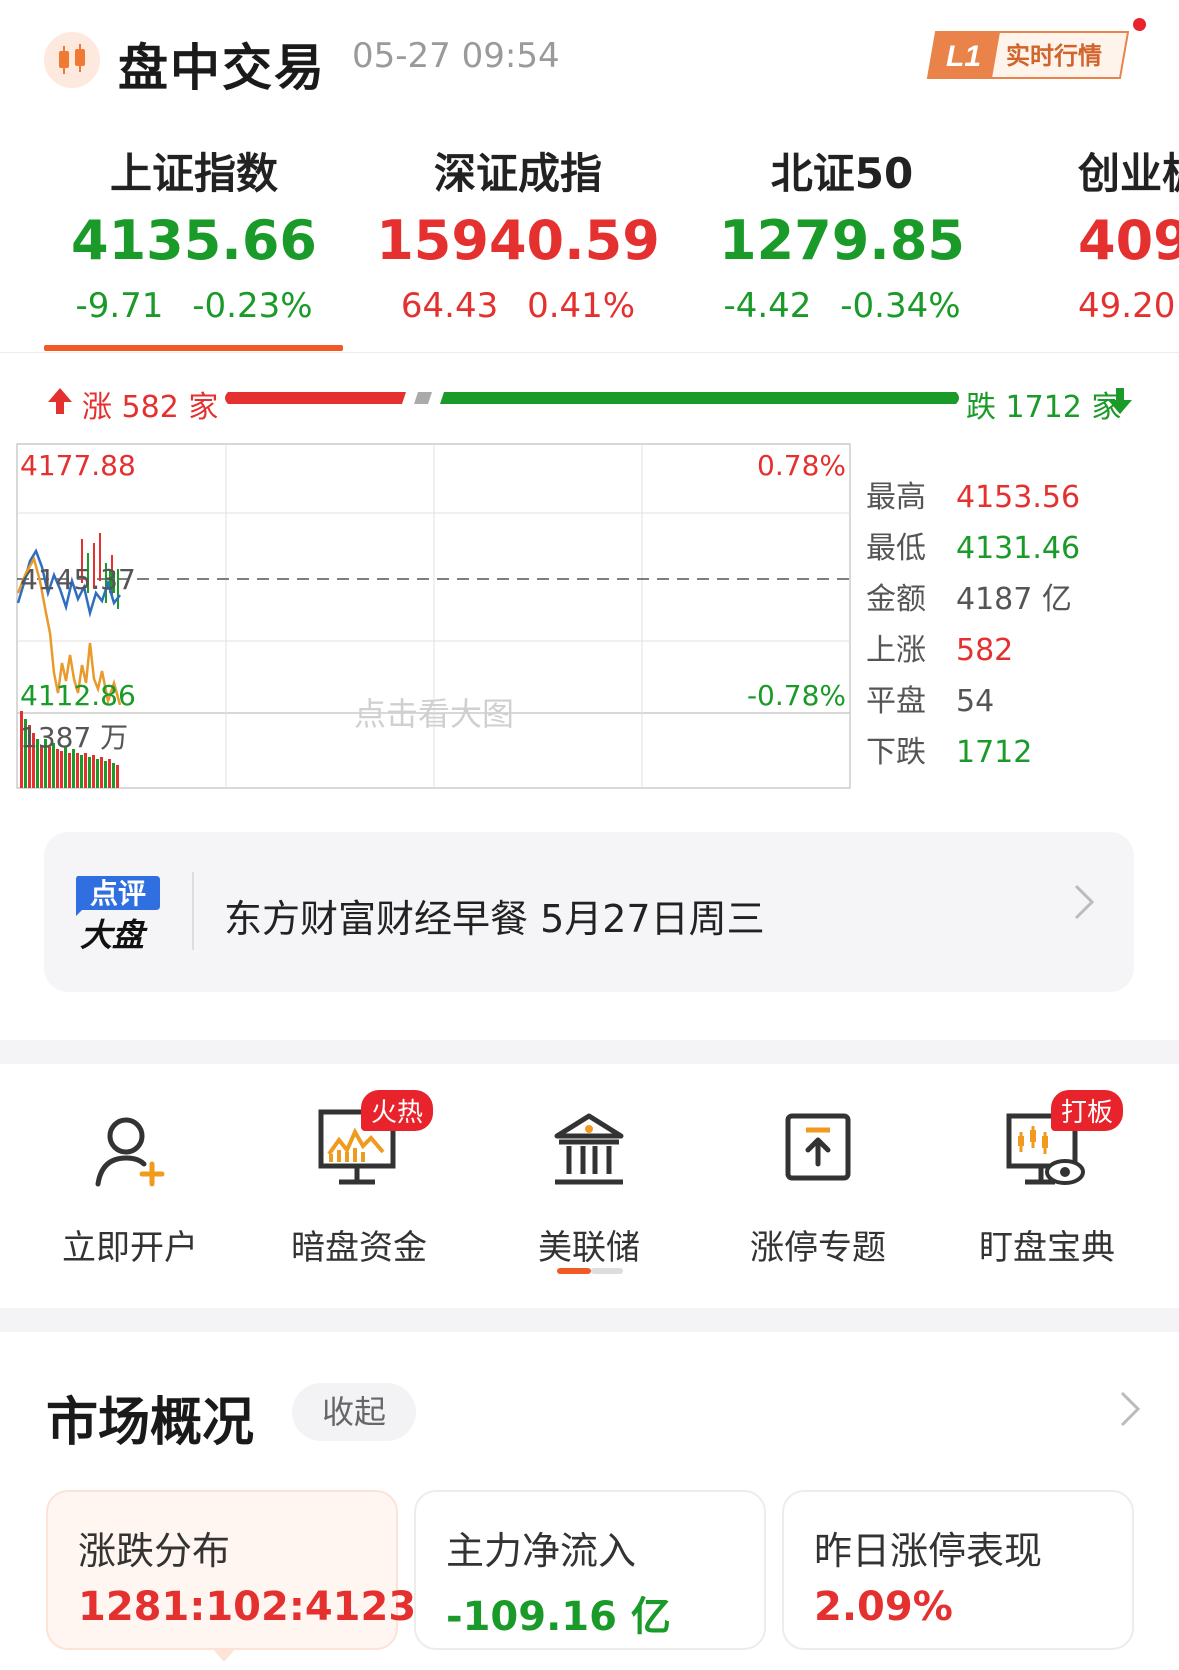  What do you see at coordinates (1128, 240) in the screenshot?
I see `index-value: 4092` at bounding box center [1128, 240].